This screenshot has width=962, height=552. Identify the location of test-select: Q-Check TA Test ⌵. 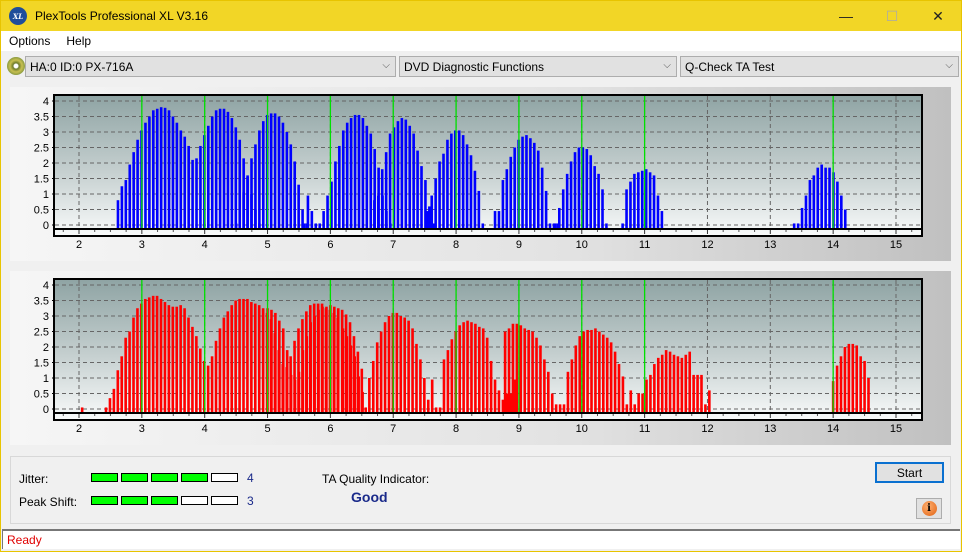
(819, 66).